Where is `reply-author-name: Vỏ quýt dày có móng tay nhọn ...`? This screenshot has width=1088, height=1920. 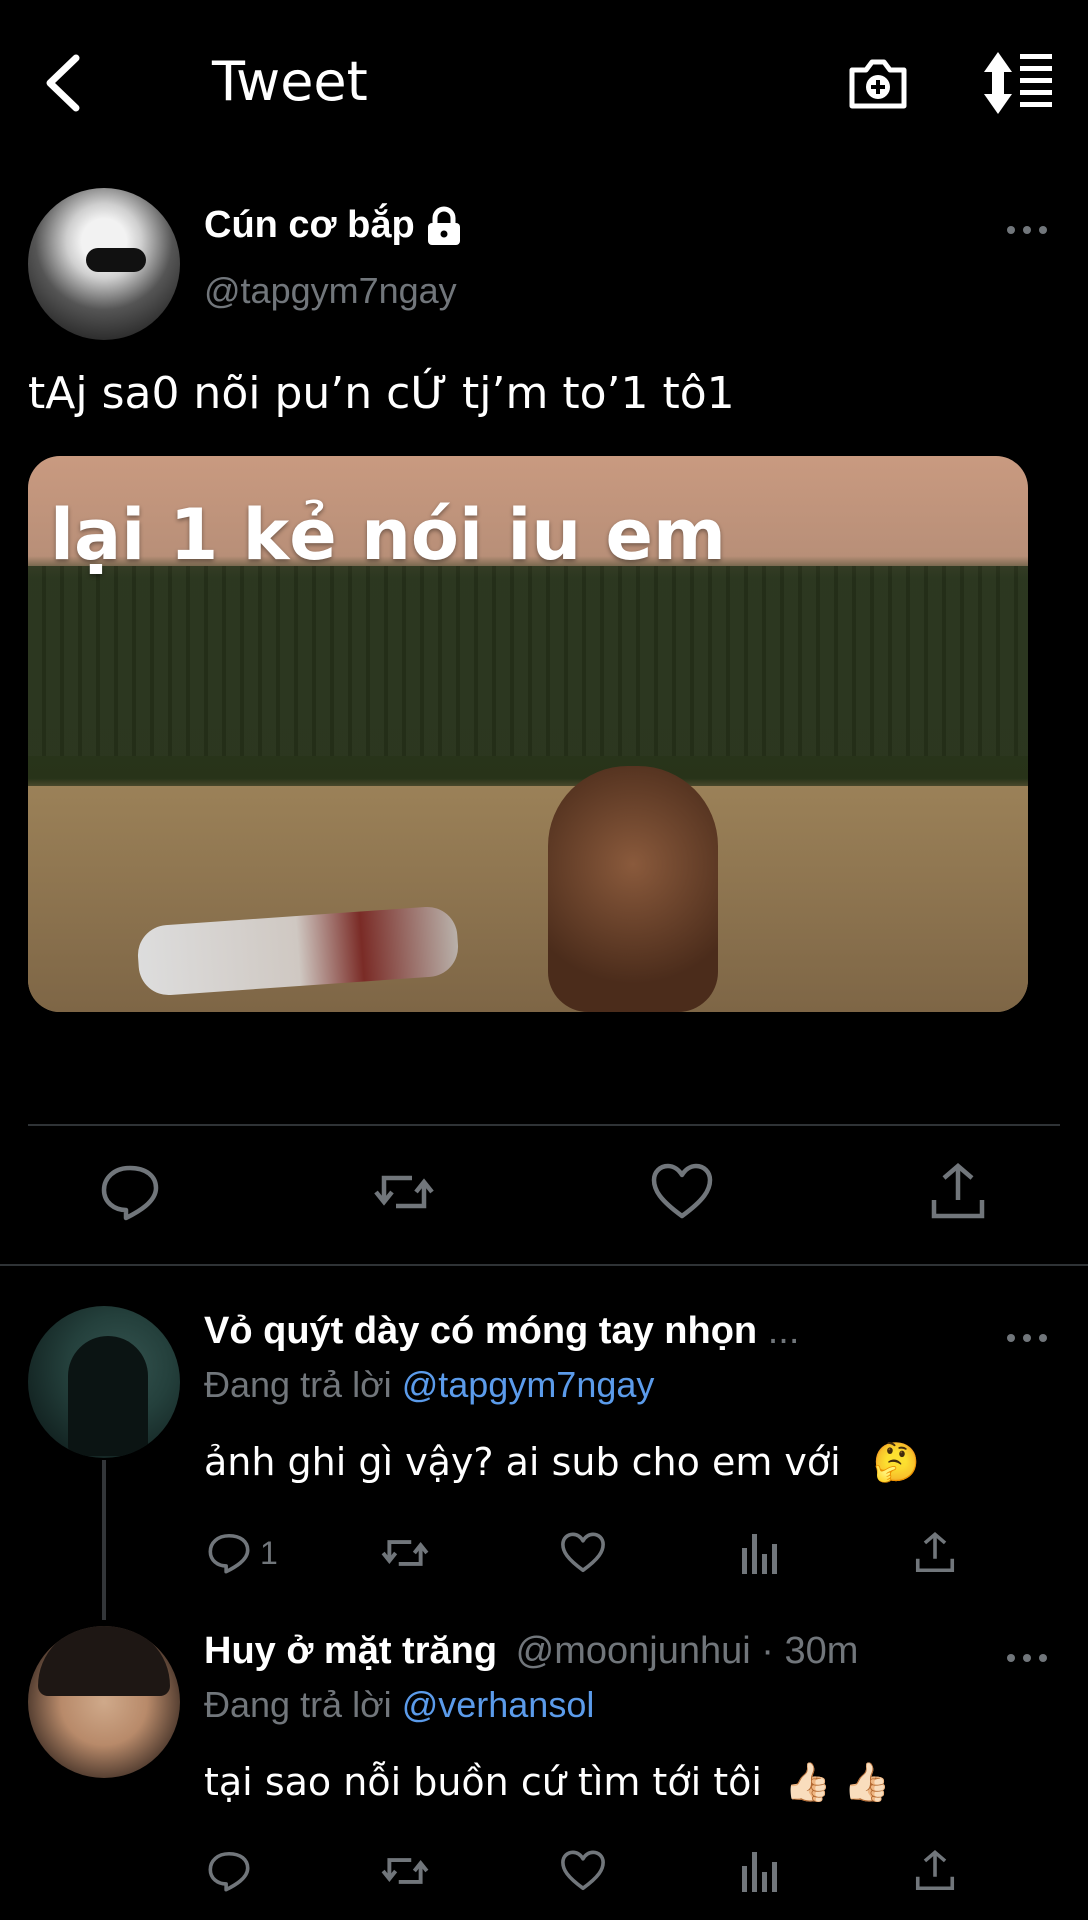
reply-author-name: Vỏ quýt dày có móng tay nhọn ... is located at coordinates (501, 1331).